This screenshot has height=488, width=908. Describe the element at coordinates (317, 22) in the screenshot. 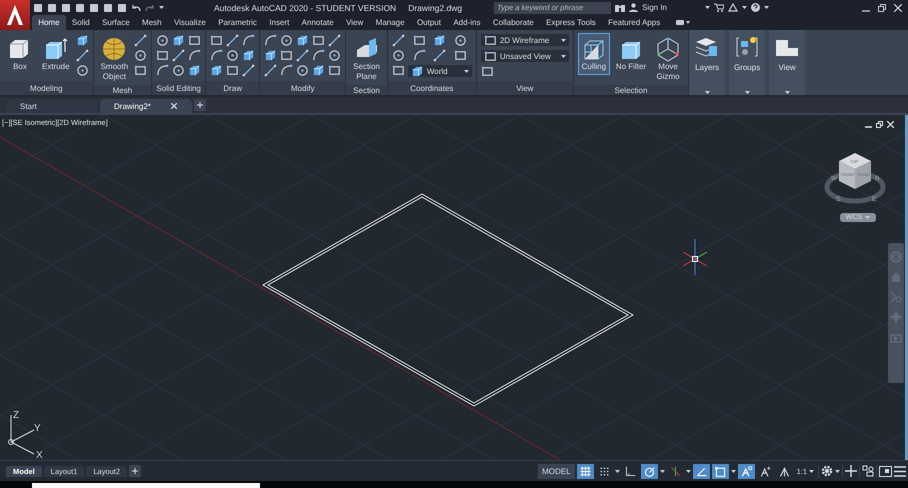

I see `ribbon-tab: Annotate` at that location.